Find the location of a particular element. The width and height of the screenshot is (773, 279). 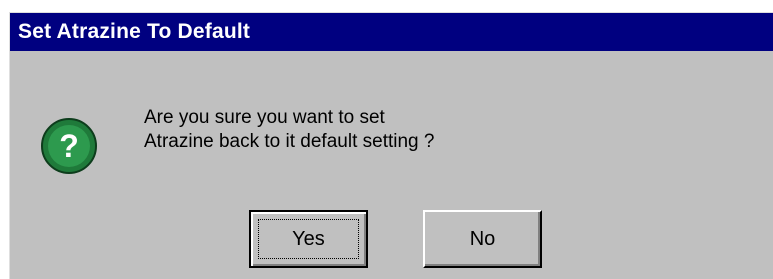

yes-button-label: Yes is located at coordinates (308, 238).